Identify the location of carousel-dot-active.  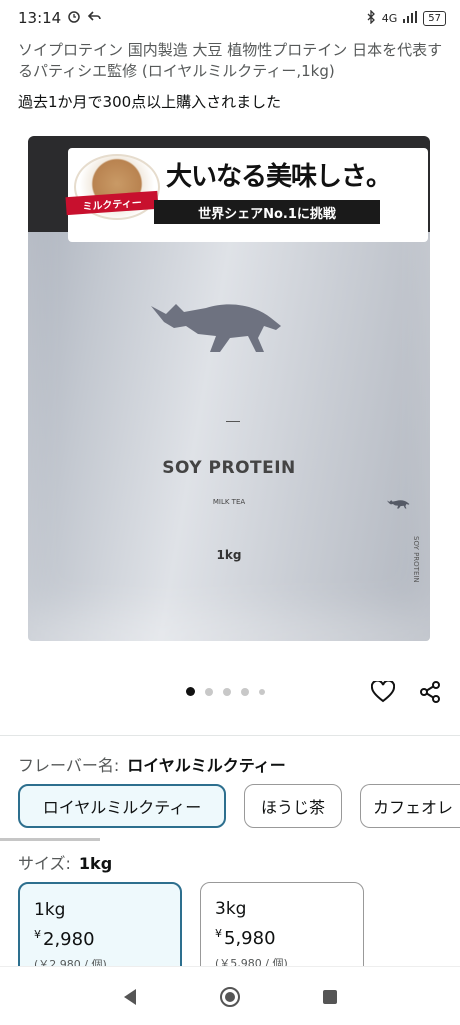
(190, 691).